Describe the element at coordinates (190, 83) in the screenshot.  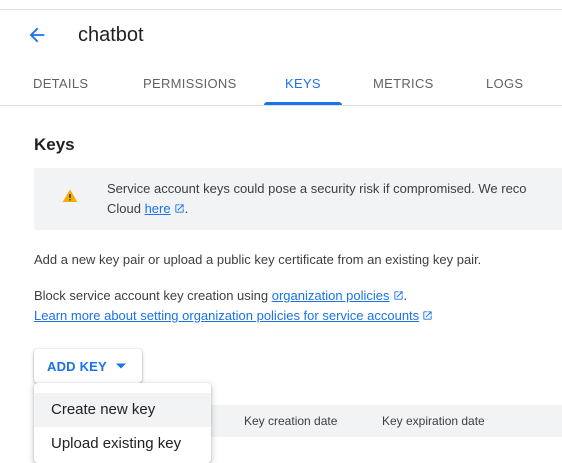
I see `tab-permissions: PERMISSIONS` at that location.